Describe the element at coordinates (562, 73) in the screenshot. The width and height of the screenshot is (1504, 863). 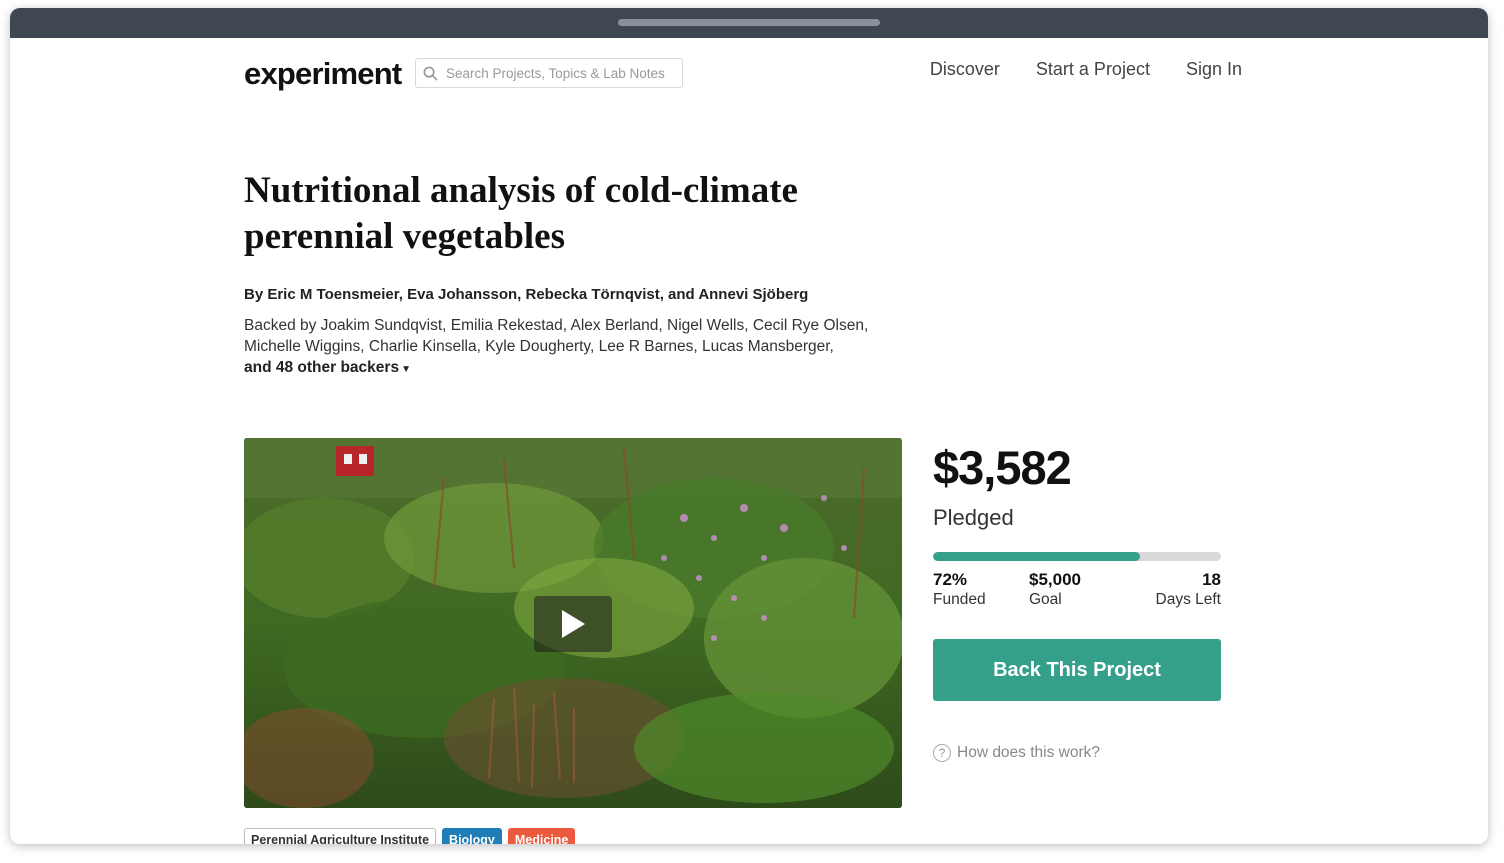
I see `search-input` at that location.